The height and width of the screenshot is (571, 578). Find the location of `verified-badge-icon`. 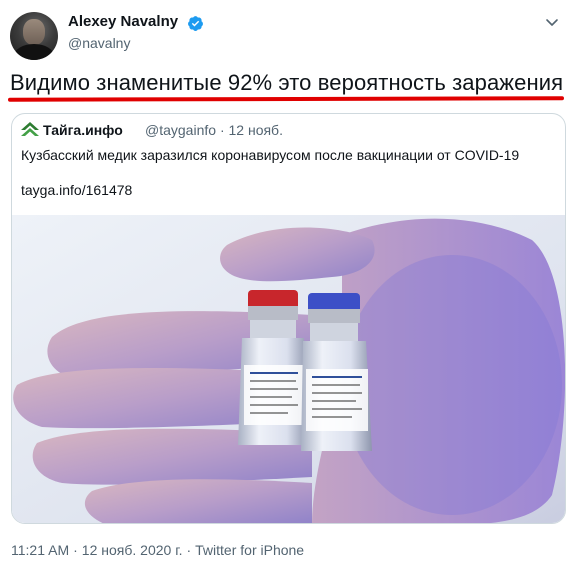

verified-badge-icon is located at coordinates (195, 23).